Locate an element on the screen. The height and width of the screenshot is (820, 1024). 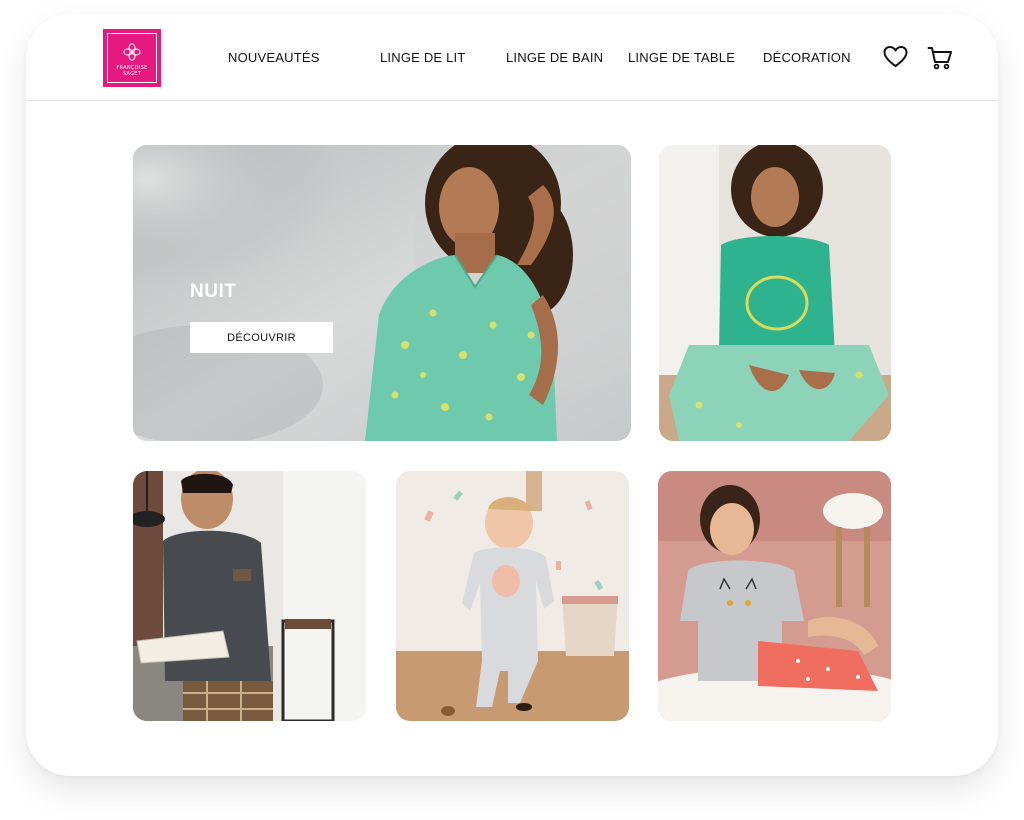
wishlist-button is located at coordinates (895, 59).